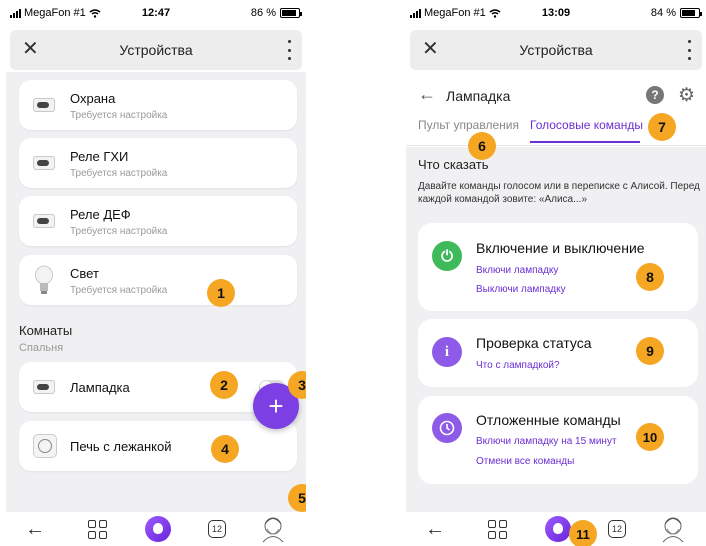  I want to click on callout-badge-10: 10, so click(650, 437).